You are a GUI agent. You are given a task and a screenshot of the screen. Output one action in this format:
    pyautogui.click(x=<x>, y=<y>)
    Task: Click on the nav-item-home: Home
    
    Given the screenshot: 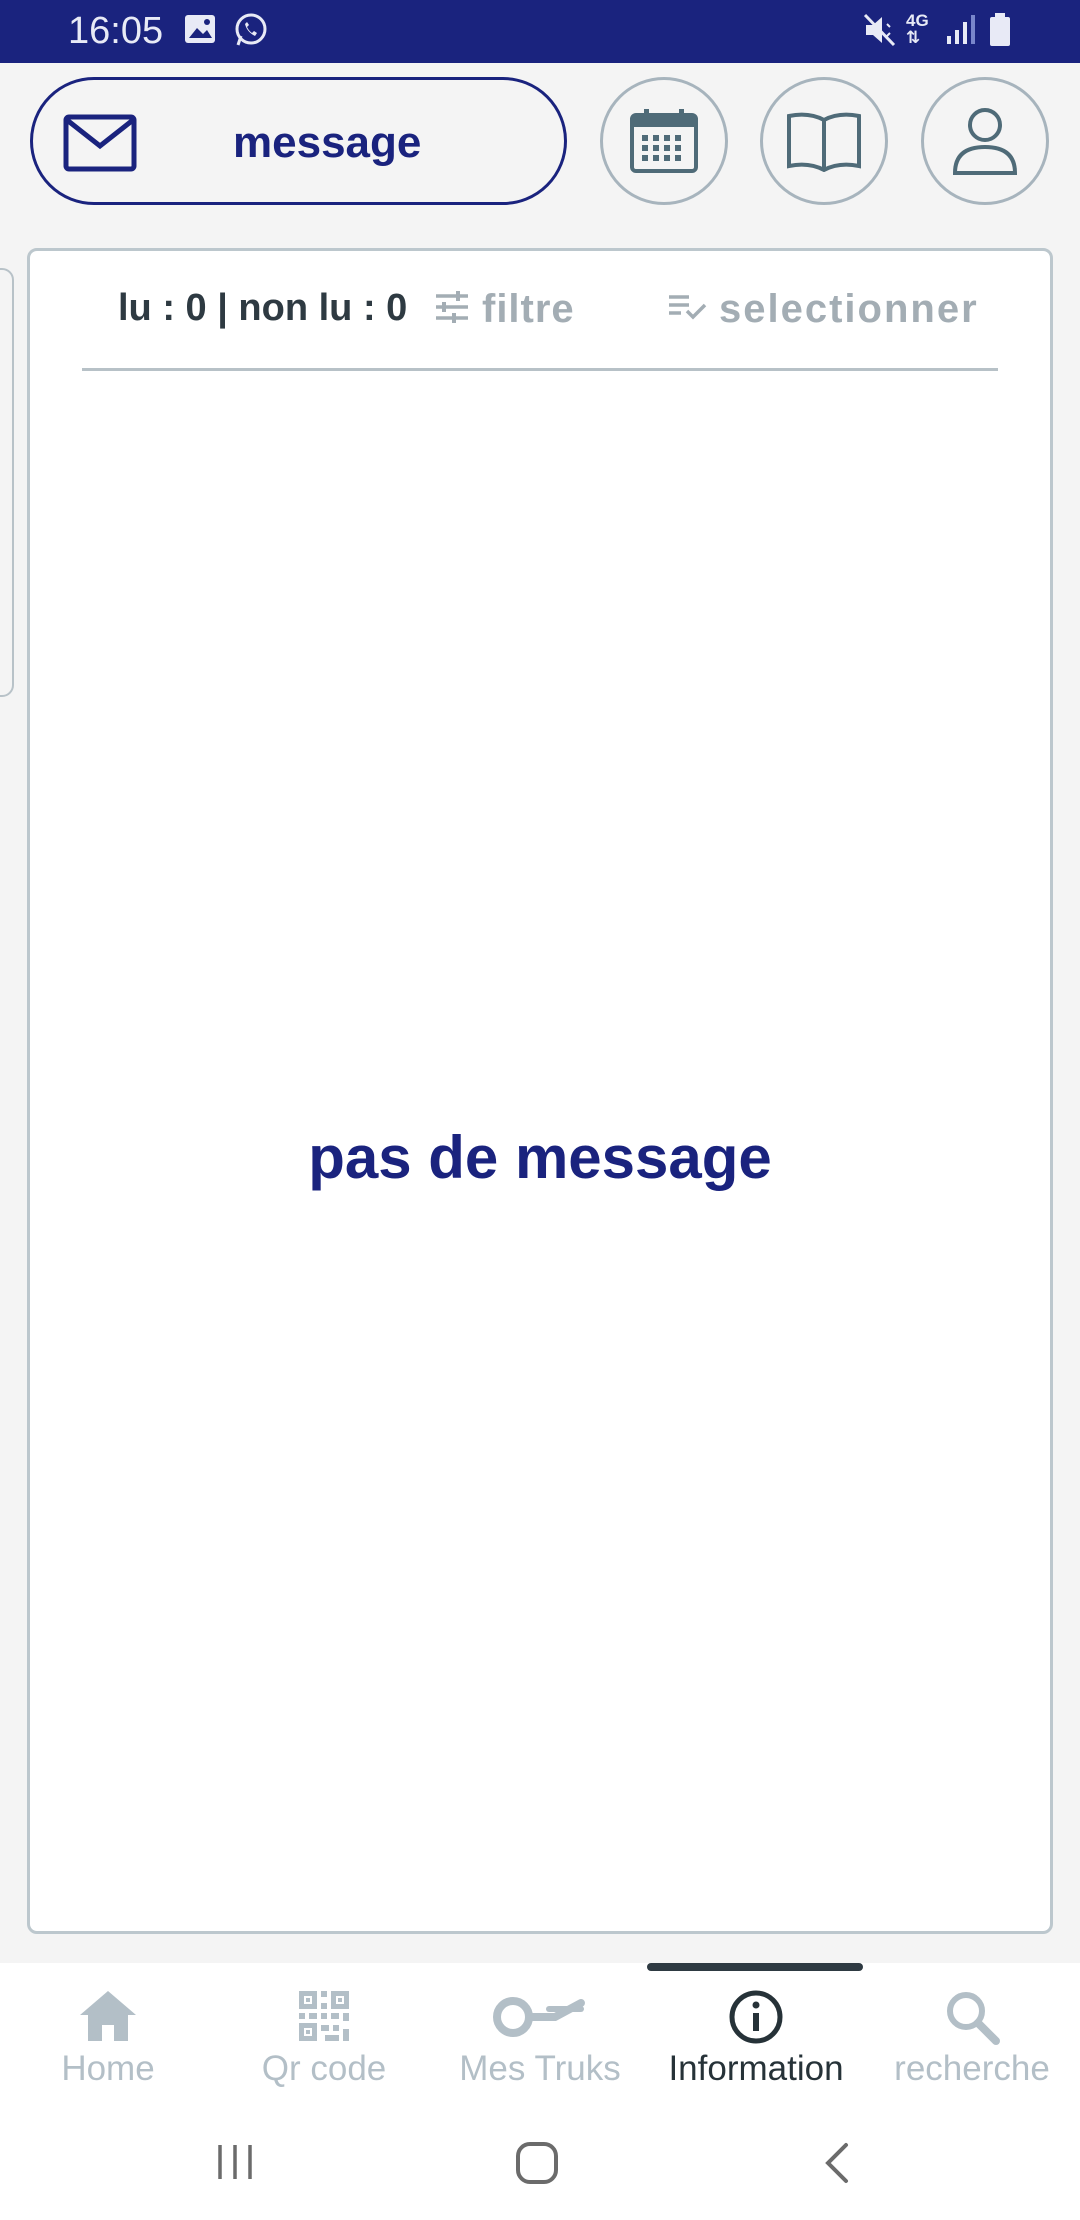 What is the action you would take?
    pyautogui.click(x=108, y=2038)
    